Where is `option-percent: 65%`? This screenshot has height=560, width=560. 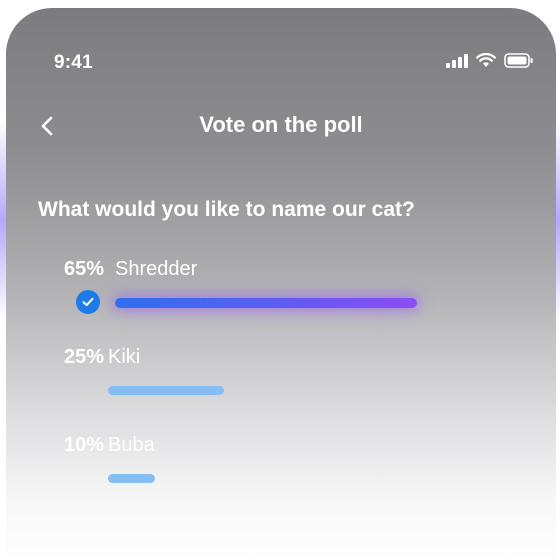 option-percent: 65% is located at coordinates (83, 269).